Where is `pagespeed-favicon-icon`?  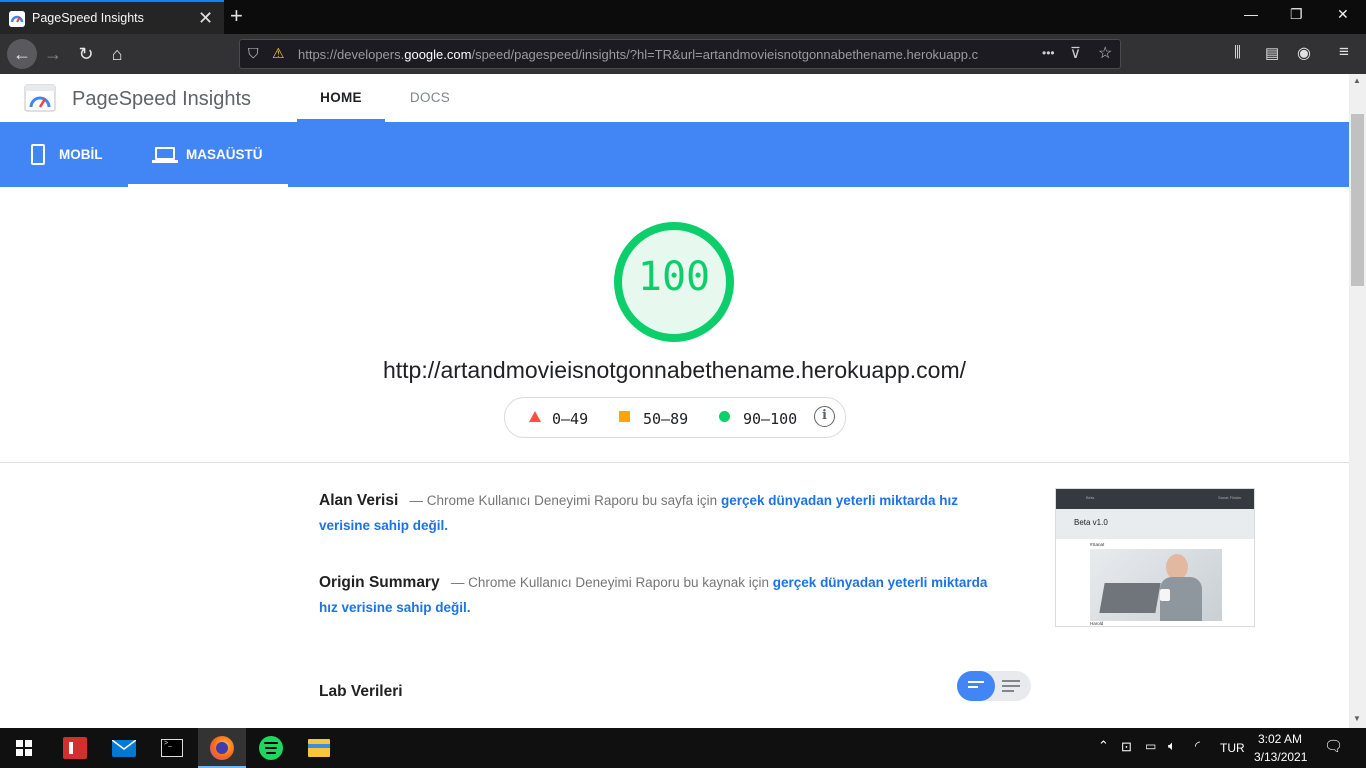 pagespeed-favicon-icon is located at coordinates (17, 19).